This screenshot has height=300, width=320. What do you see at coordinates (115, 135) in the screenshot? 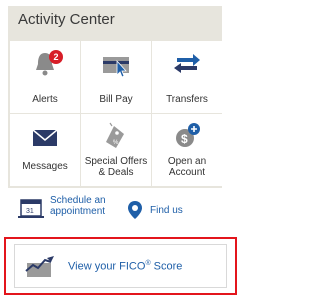
I see `tag-icon: %` at bounding box center [115, 135].